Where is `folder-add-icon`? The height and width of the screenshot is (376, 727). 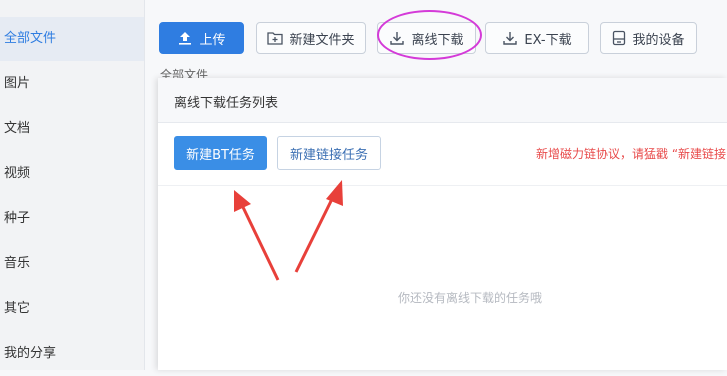 folder-add-icon is located at coordinates (275, 38).